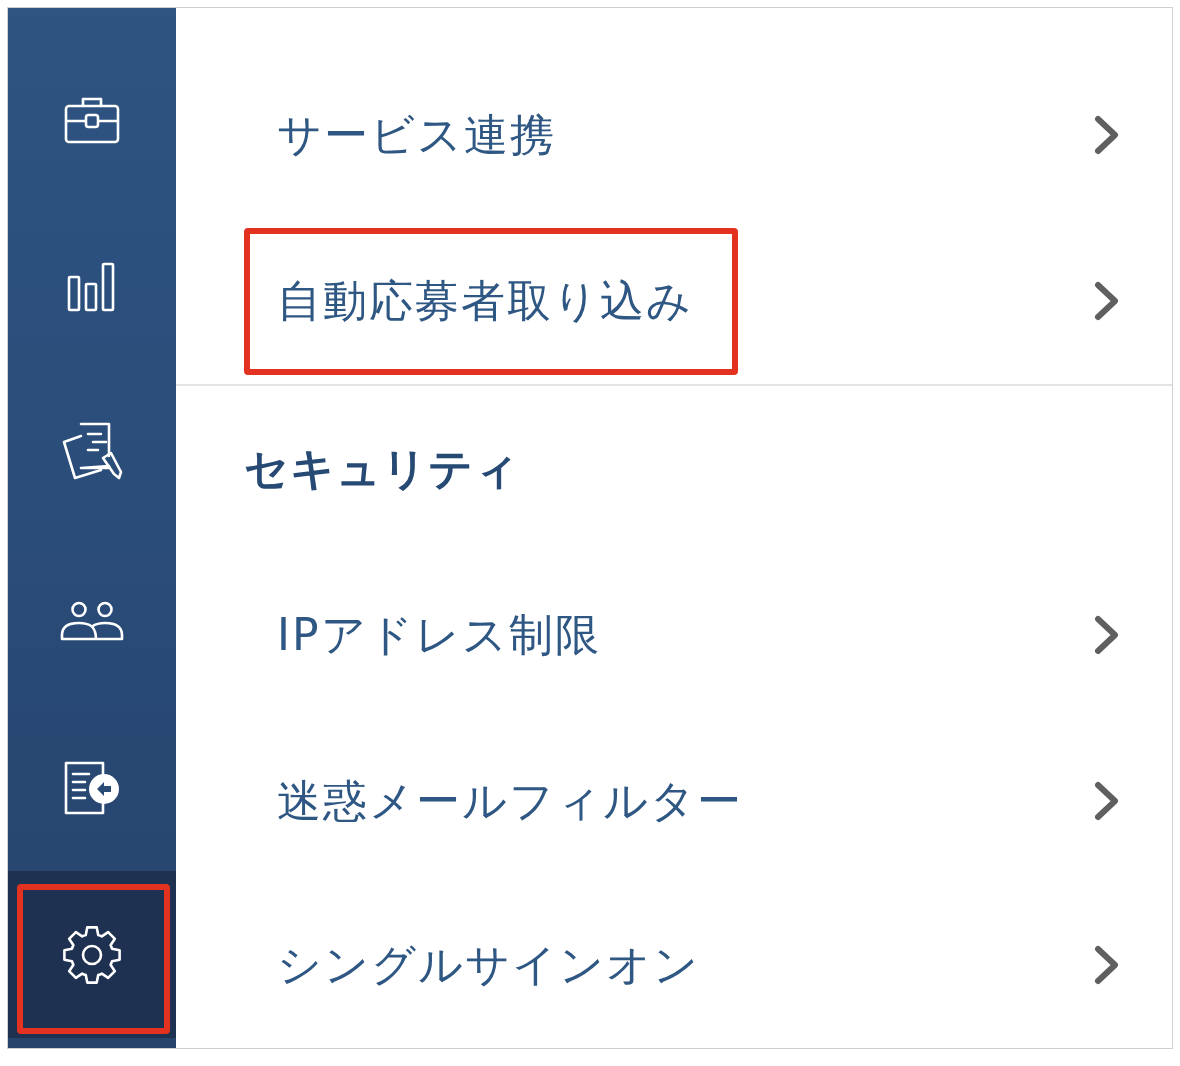 Image resolution: width=1180 pixels, height=1066 pixels. What do you see at coordinates (674, 301) in the screenshot?
I see `menu-item: 自動応募者取り込み` at bounding box center [674, 301].